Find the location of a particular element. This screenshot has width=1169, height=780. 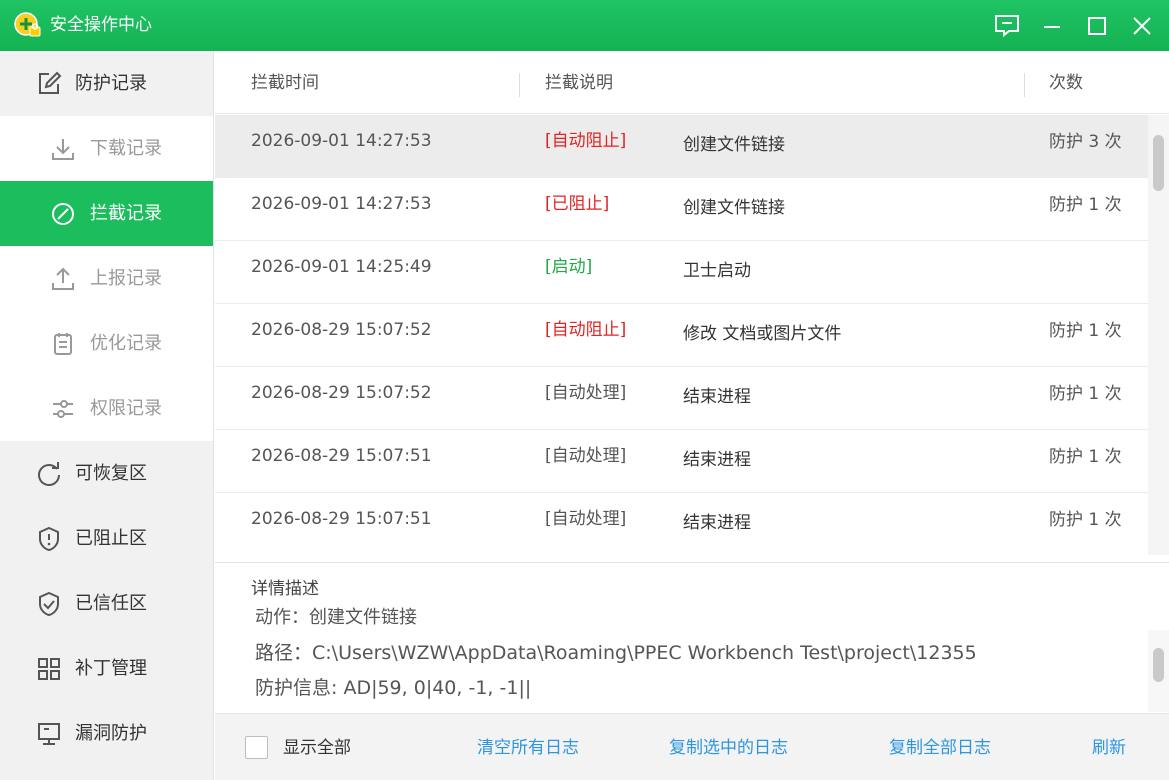

sidebar-item-label: 优化记录 is located at coordinates (126, 343).